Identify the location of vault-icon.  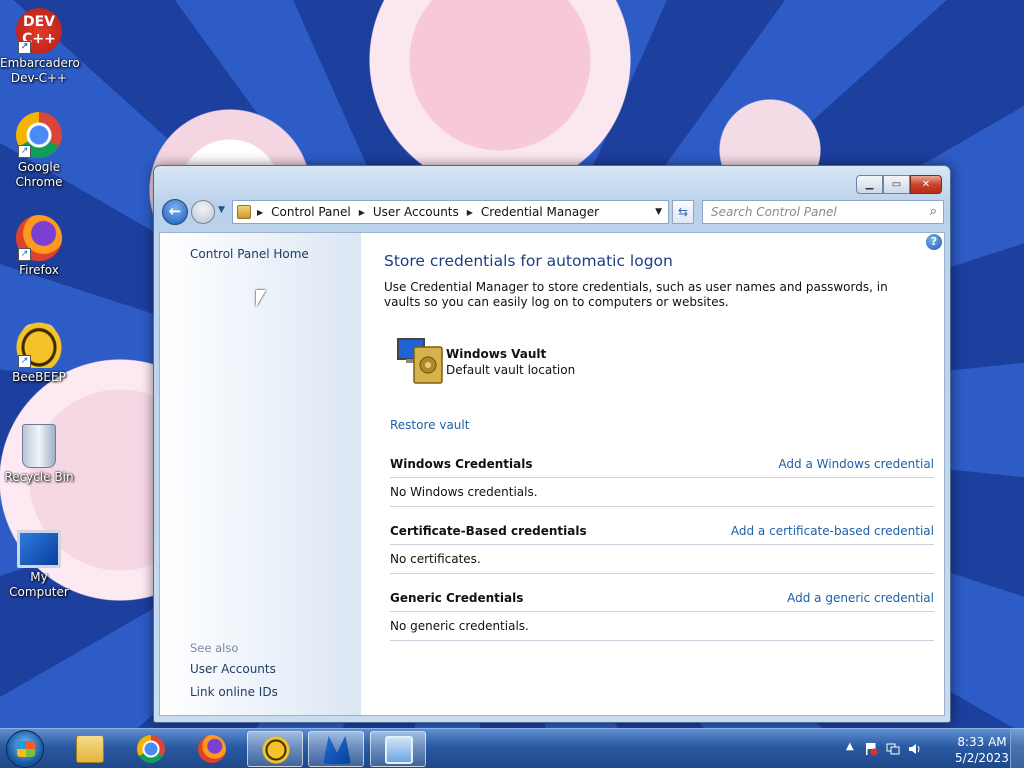
(420, 361).